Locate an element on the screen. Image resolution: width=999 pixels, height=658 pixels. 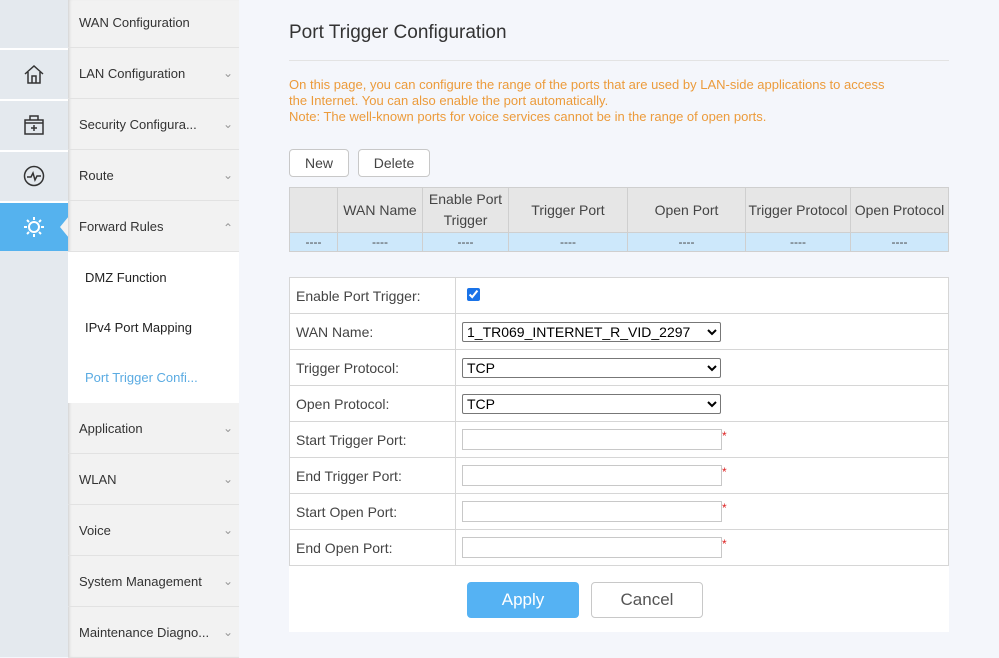
column-open-protocol: Open Protocol is located at coordinates (899, 210).